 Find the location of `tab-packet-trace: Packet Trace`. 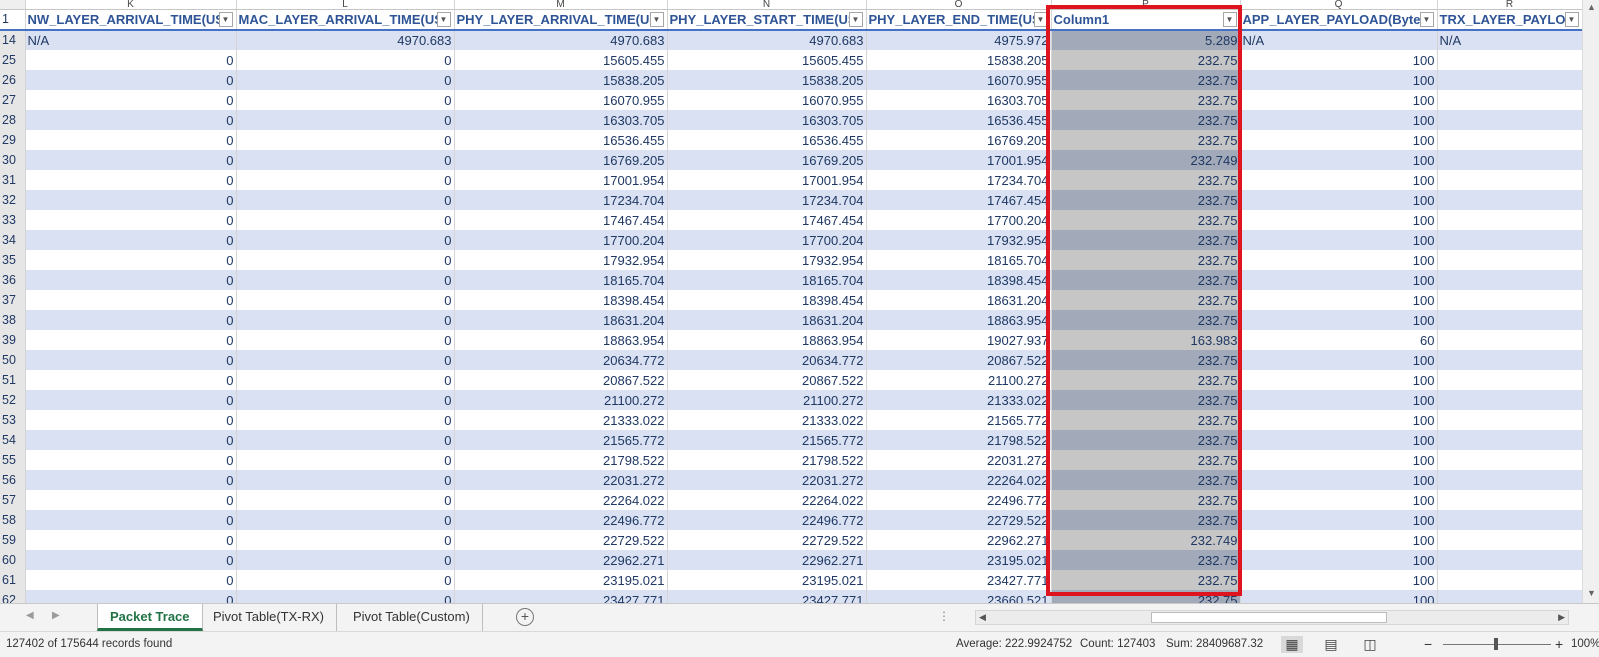

tab-packet-trace: Packet Trace is located at coordinates (150, 617).